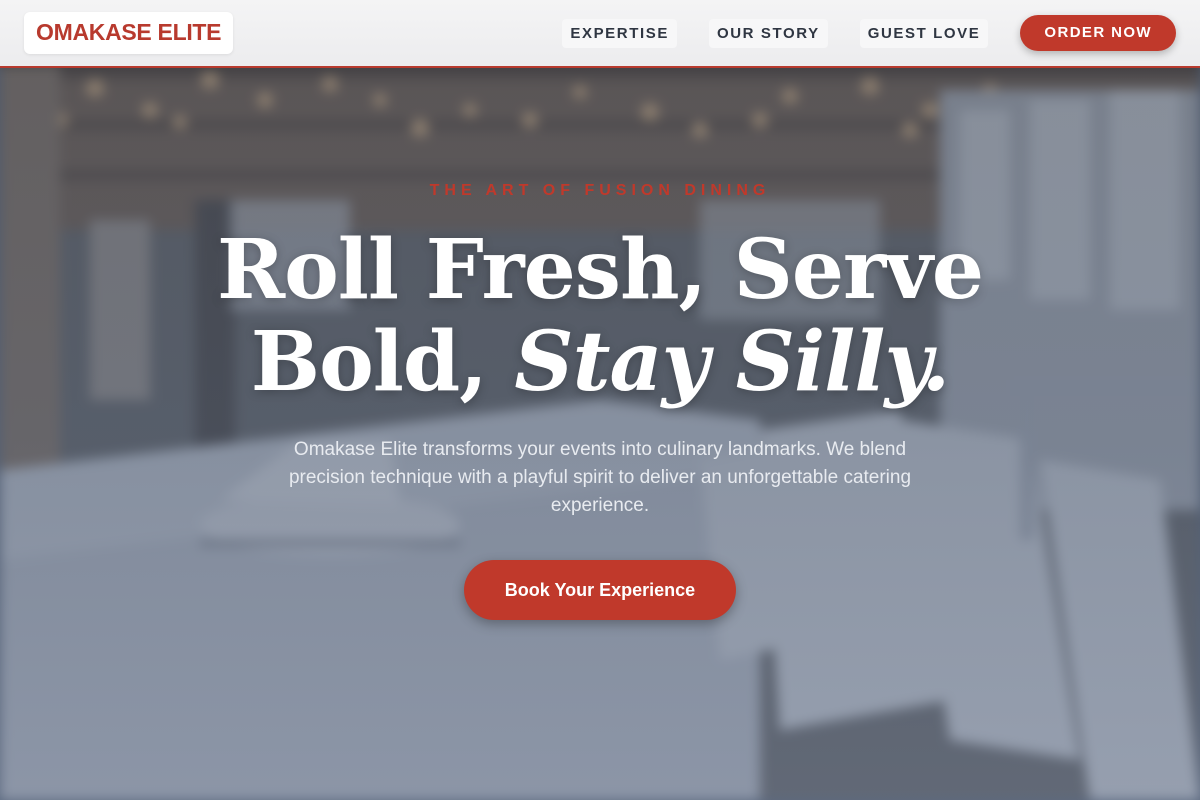  I want to click on nav-link-our-story: OUR STORY, so click(768, 33).